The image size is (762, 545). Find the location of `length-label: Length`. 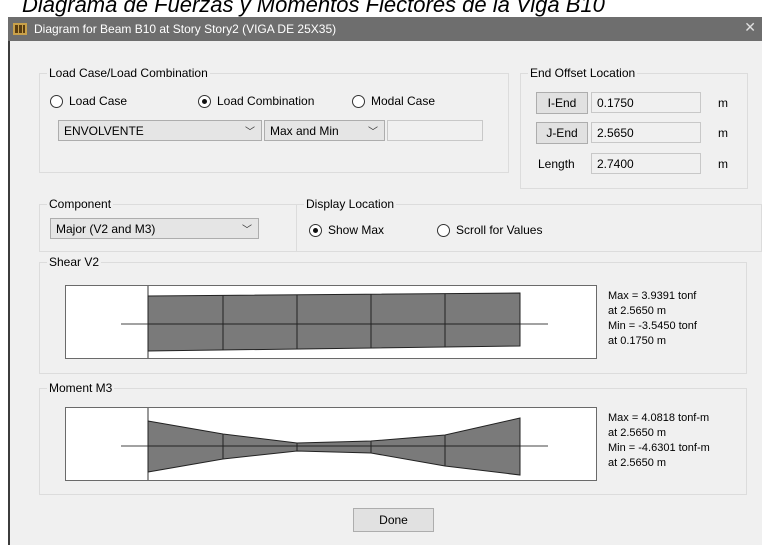

length-label: Length is located at coordinates (556, 164).